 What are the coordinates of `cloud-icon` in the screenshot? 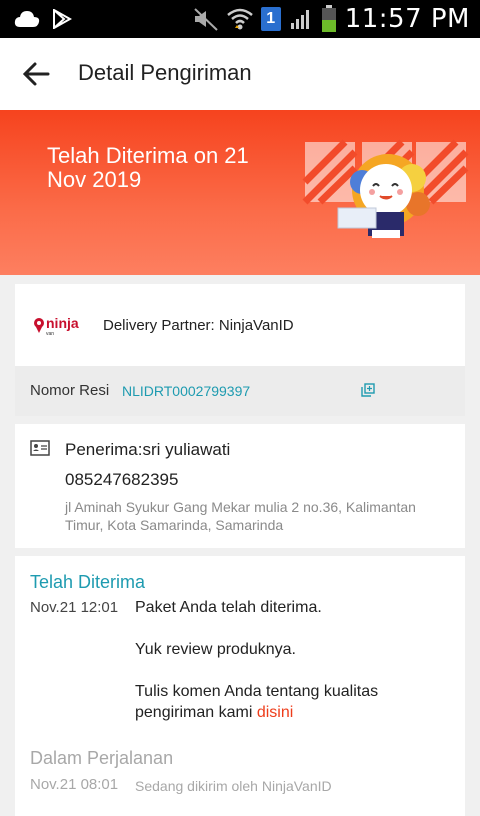 It's located at (27, 19).